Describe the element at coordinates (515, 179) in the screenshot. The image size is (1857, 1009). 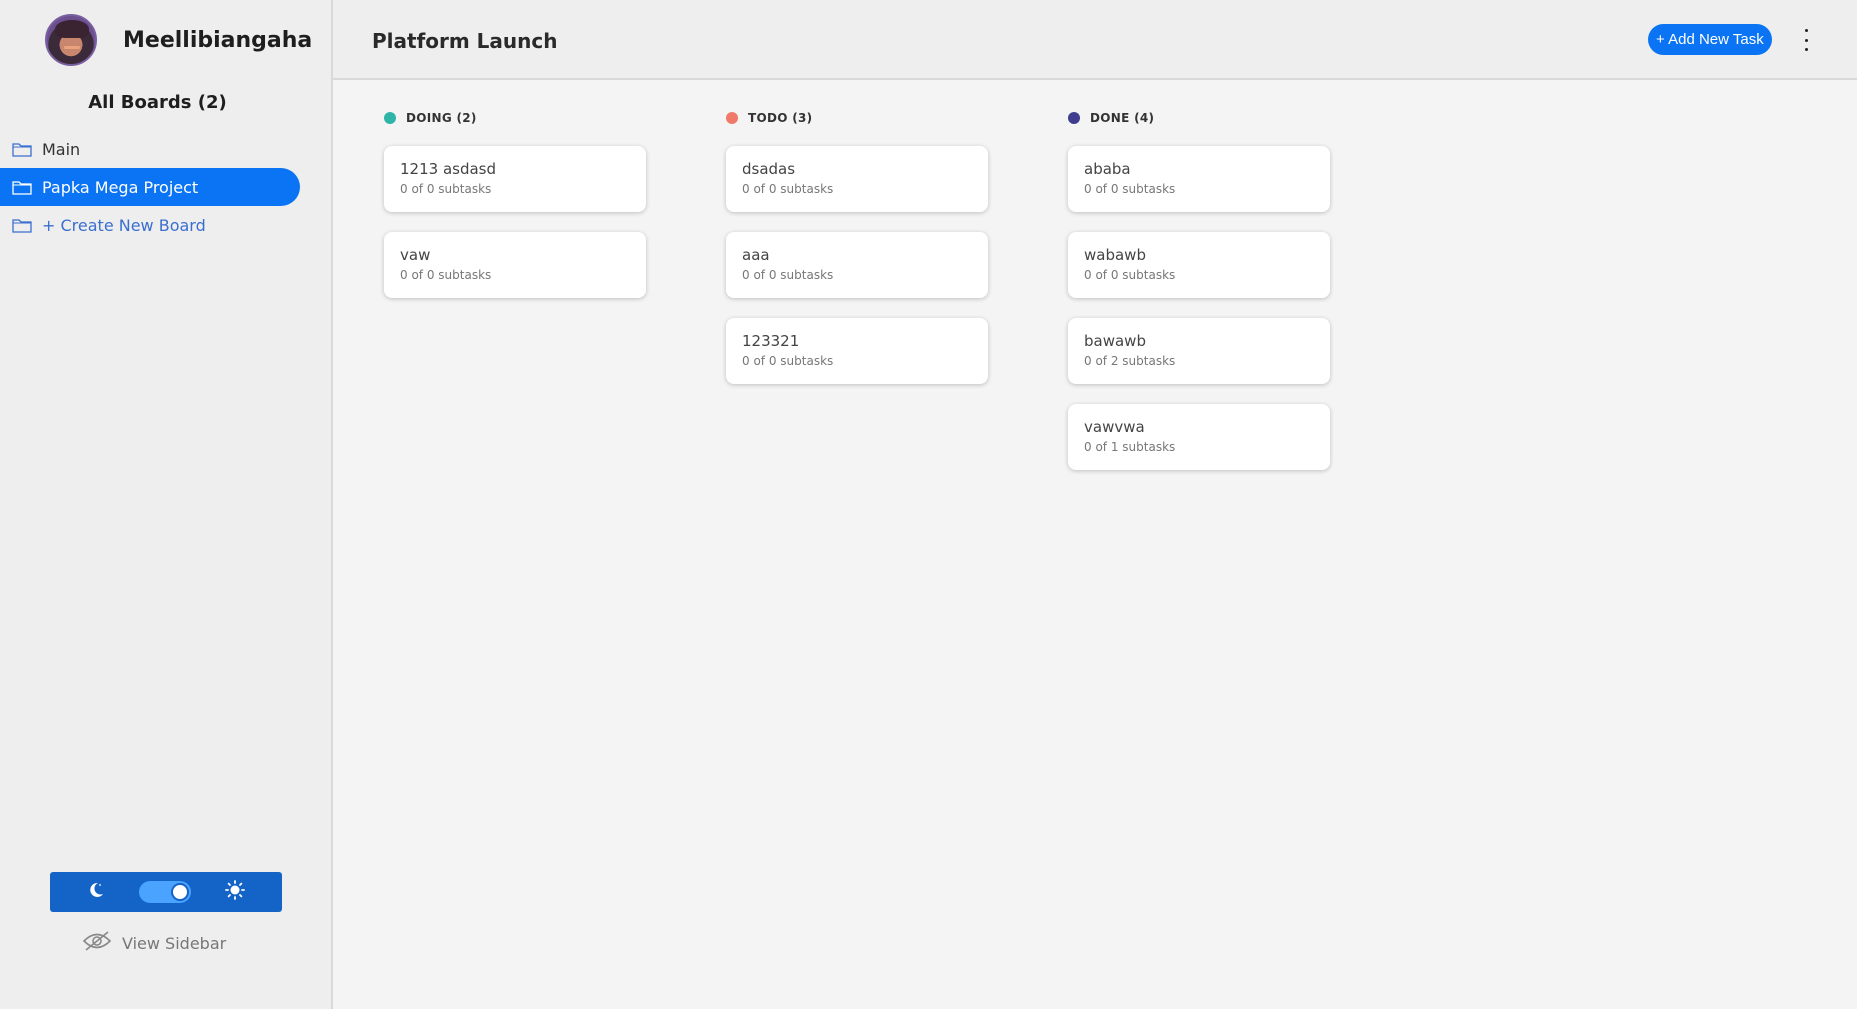
I see `task-card: 1213 asdasd 0 of 0 subtasks` at that location.